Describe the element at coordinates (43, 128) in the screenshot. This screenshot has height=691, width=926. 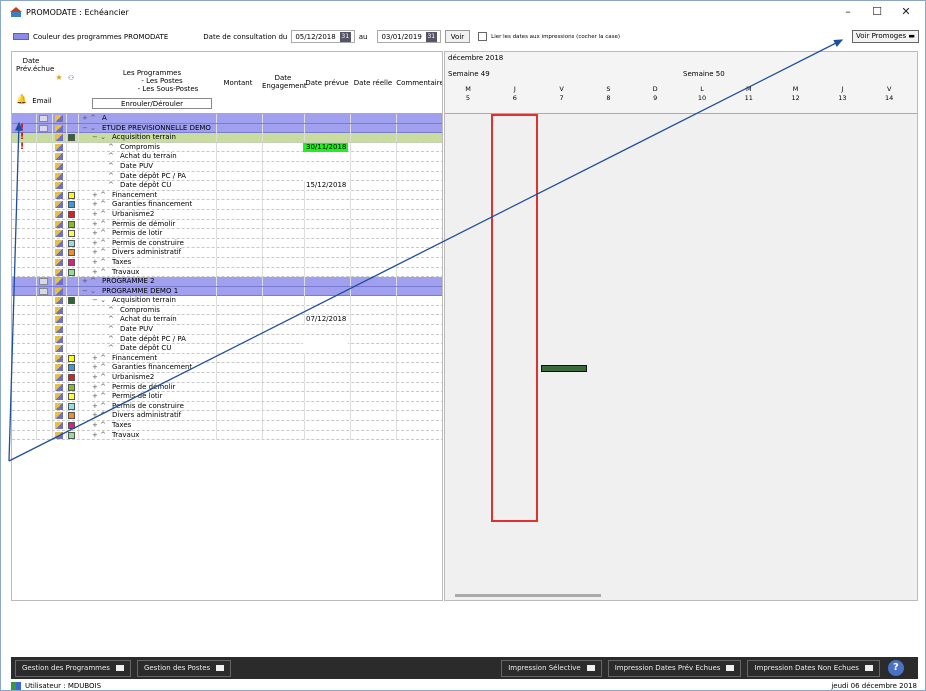
I see `programme-badge-icon` at that location.